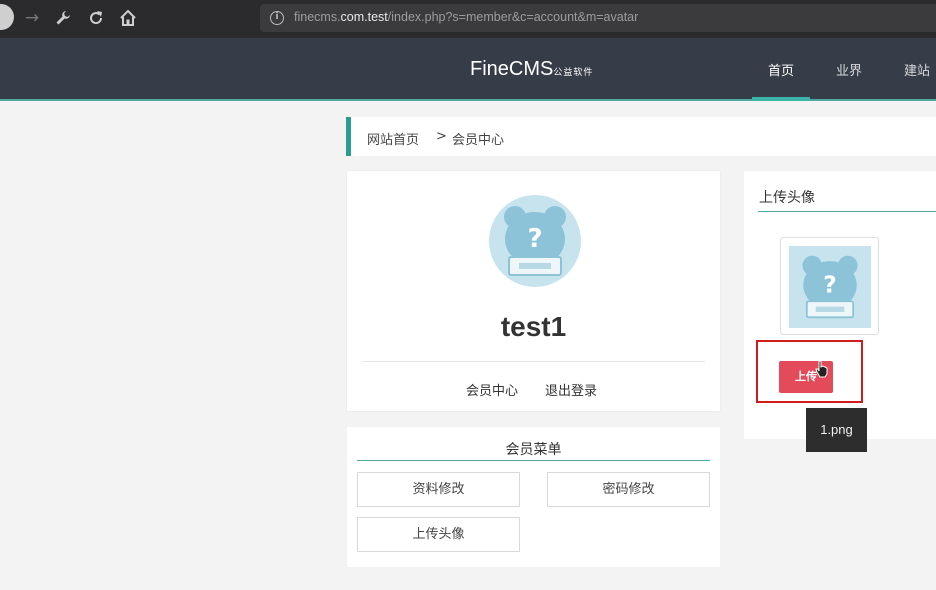 The width and height of the screenshot is (936, 590). What do you see at coordinates (531, 69) in the screenshot?
I see `site-logo: FineCMS公益软件` at bounding box center [531, 69].